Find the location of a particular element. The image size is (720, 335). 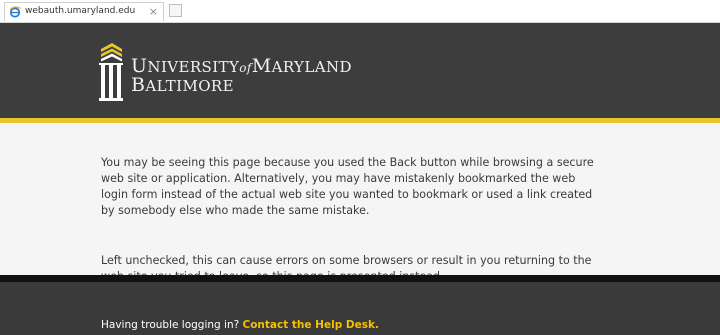

university-logo-icon is located at coordinates (111, 72).